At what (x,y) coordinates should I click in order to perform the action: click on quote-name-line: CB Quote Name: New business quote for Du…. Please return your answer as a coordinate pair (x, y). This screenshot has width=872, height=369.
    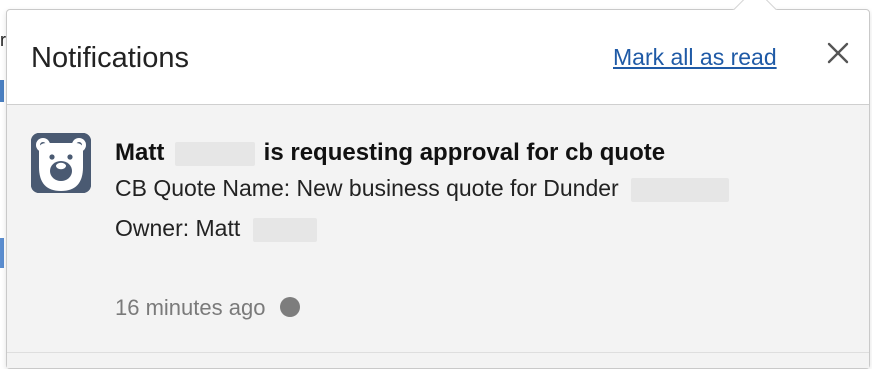
    Looking at the image, I should click on (482, 194).